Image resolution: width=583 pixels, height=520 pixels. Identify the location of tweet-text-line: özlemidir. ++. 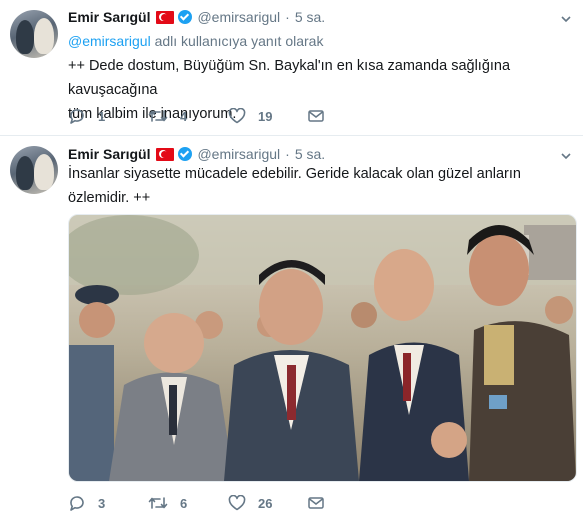
(109, 198).